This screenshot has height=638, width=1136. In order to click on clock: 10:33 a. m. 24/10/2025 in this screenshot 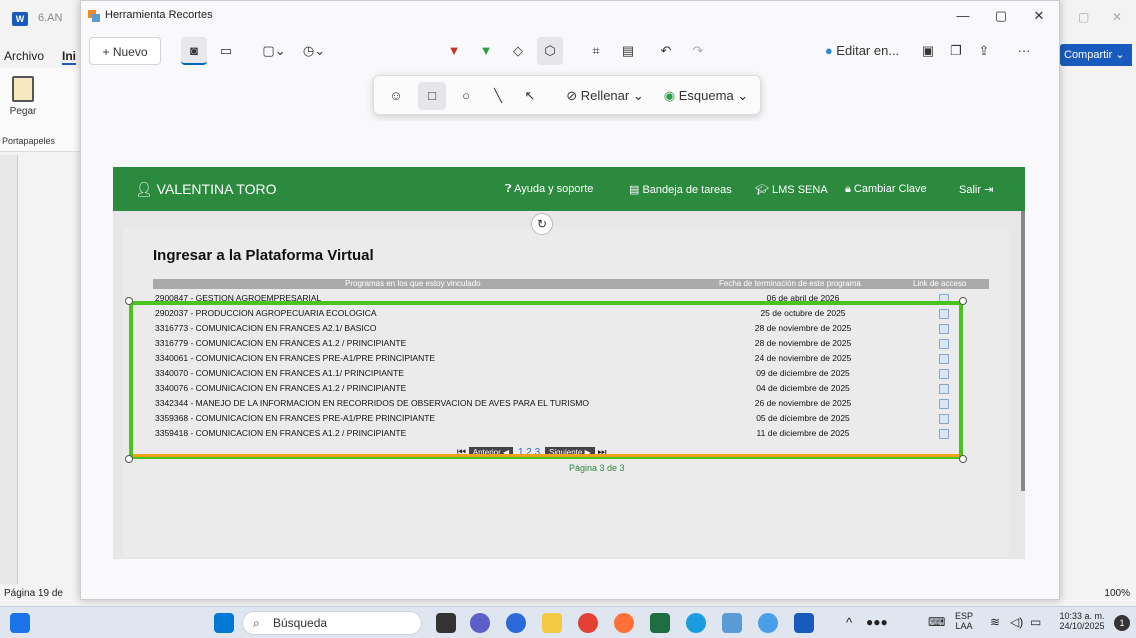, I will do `click(1082, 621)`.